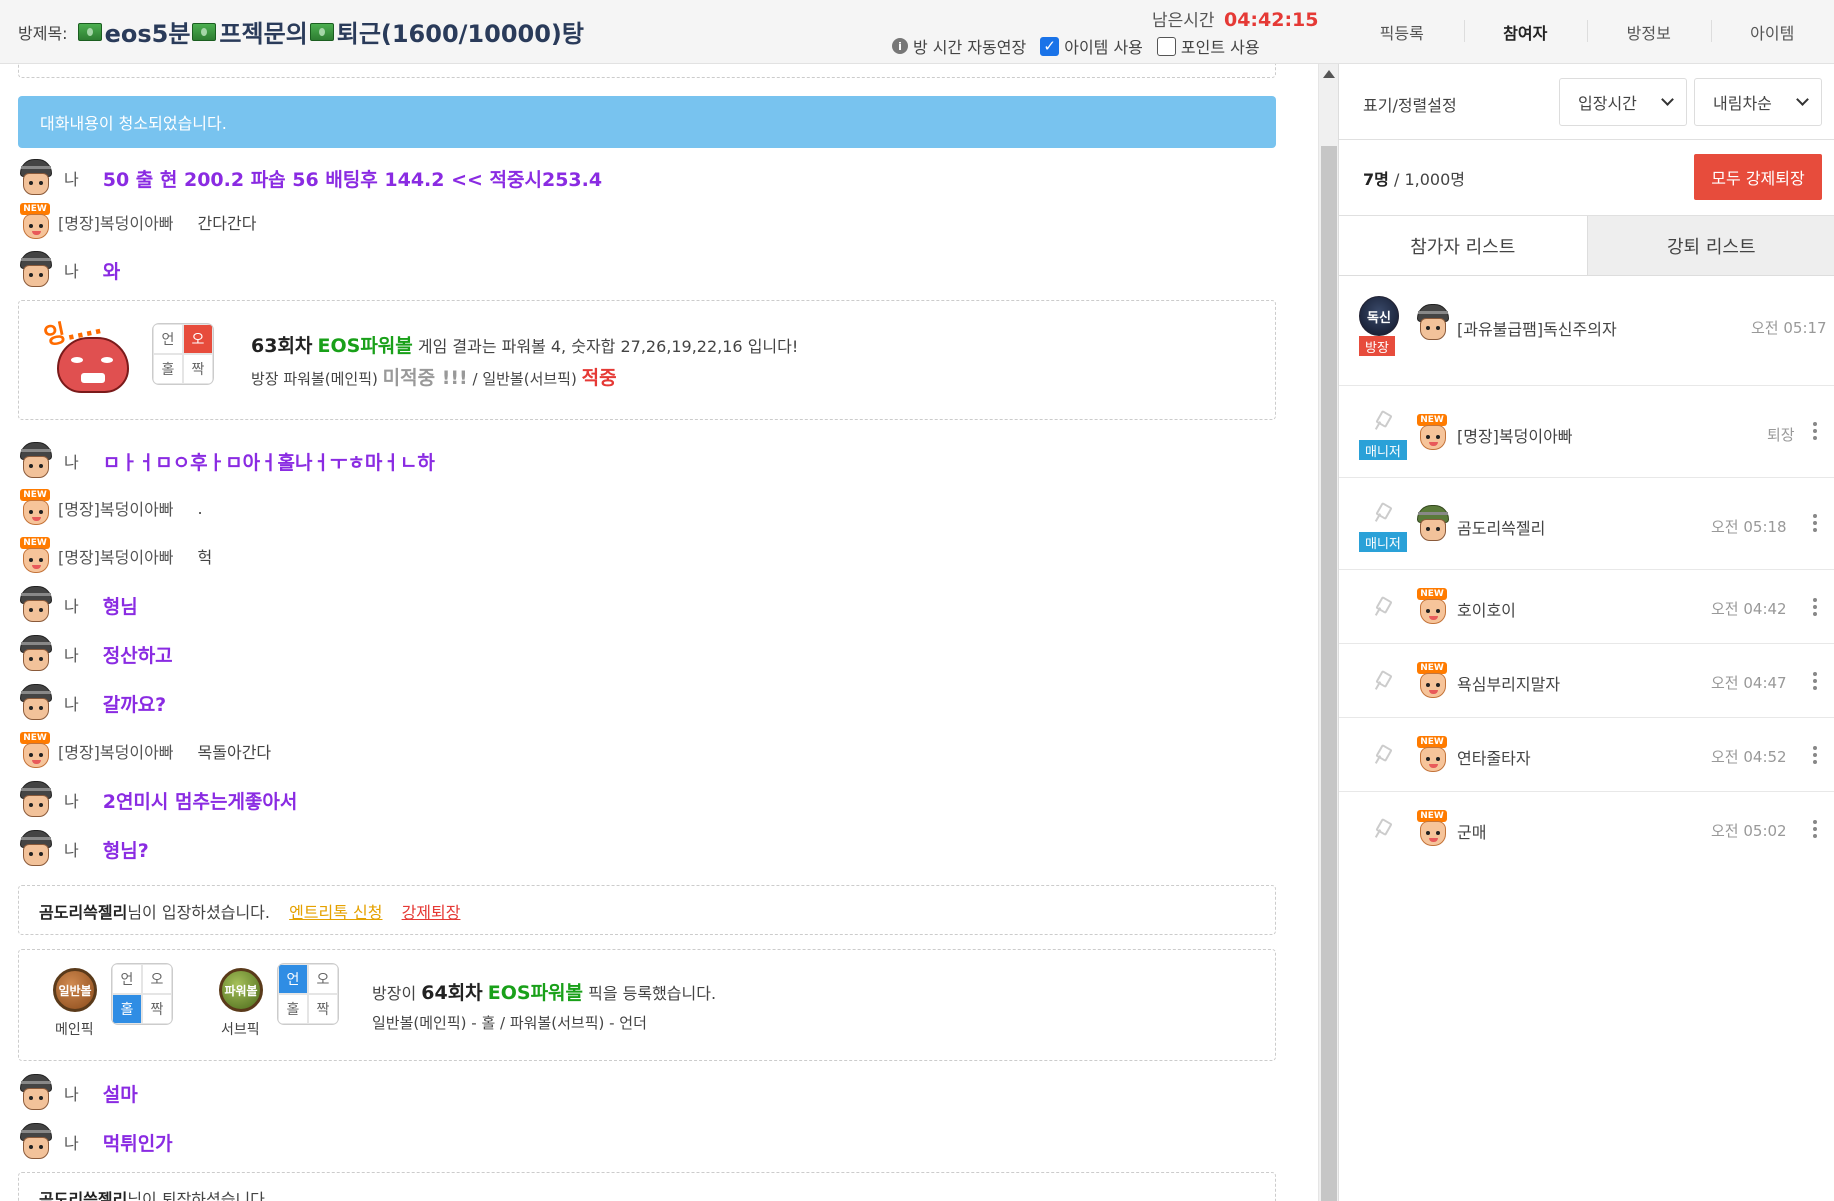 The image size is (1834, 1201). I want to click on info-icon: i, so click(900, 46).